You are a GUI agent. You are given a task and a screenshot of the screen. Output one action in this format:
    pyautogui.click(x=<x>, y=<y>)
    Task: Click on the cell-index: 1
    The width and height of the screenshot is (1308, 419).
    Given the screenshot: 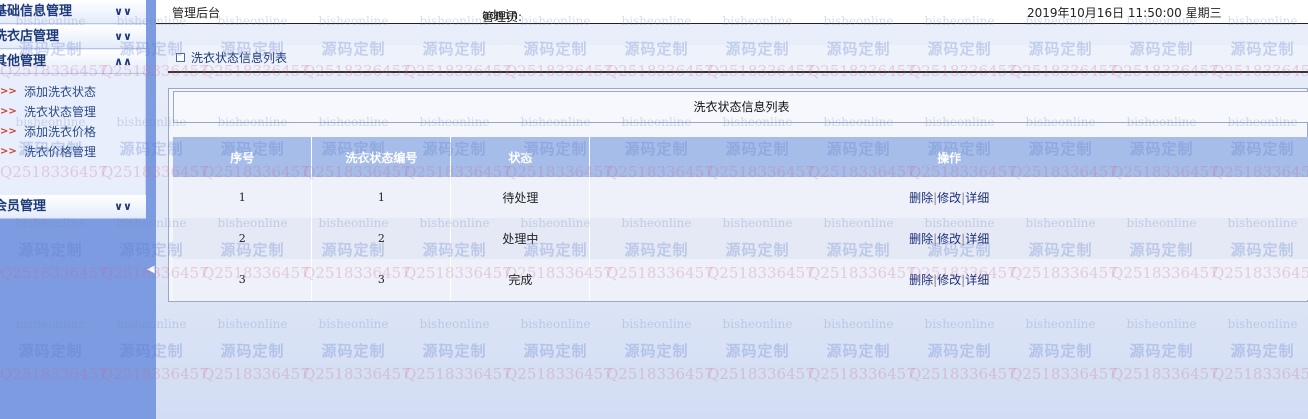 What is the action you would take?
    pyautogui.click(x=243, y=197)
    